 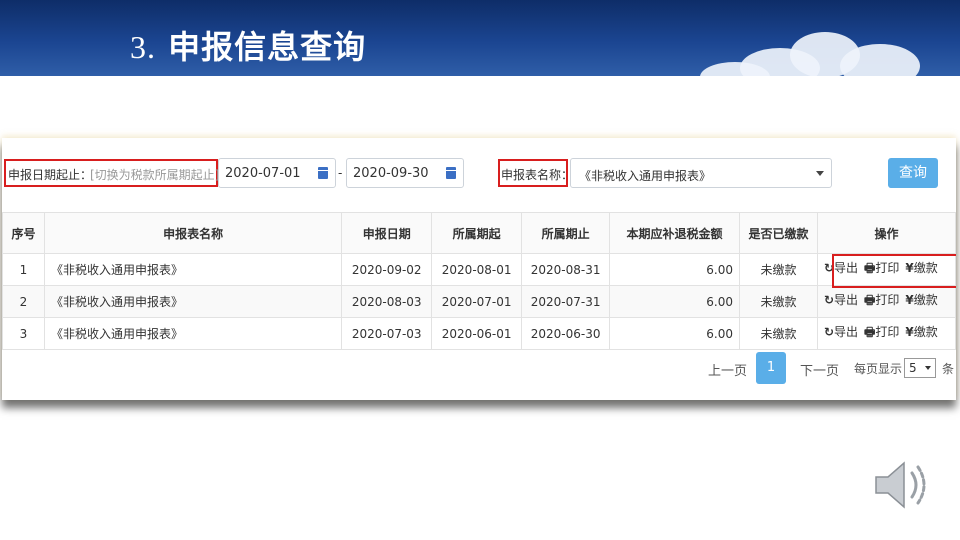 I want to click on period-start-cell: 2020-07-01, so click(x=477, y=301).